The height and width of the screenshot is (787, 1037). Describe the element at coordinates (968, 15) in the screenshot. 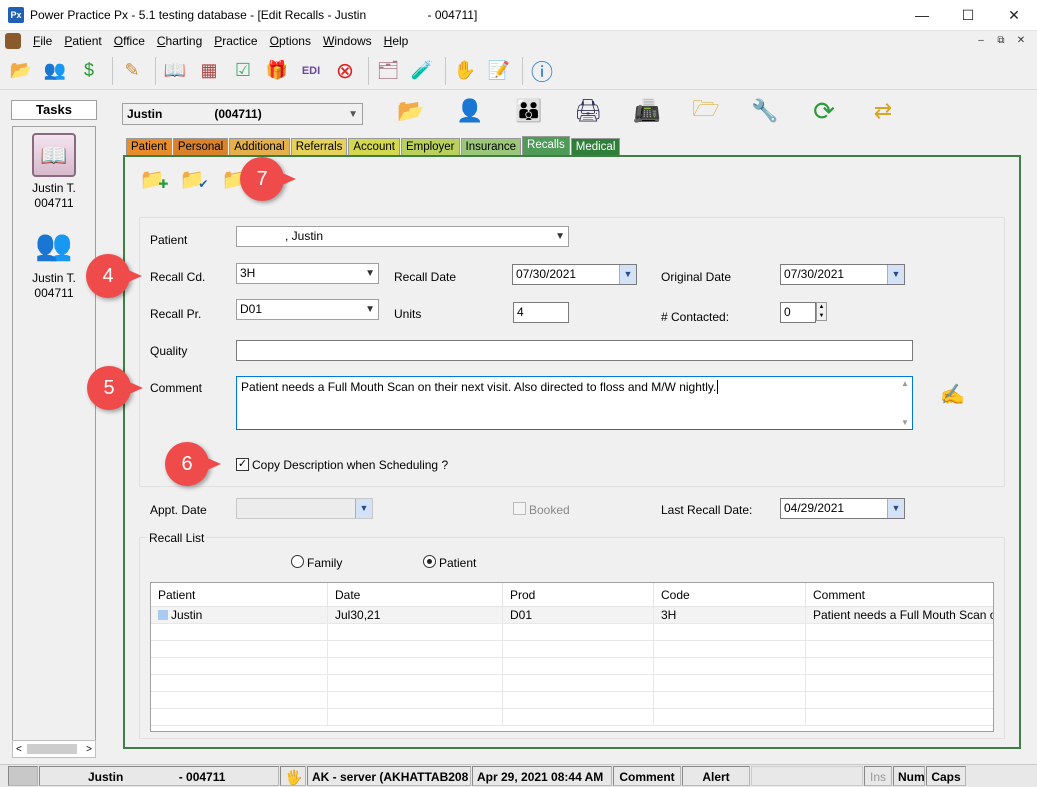

I see `maximize-button: ☐` at that location.